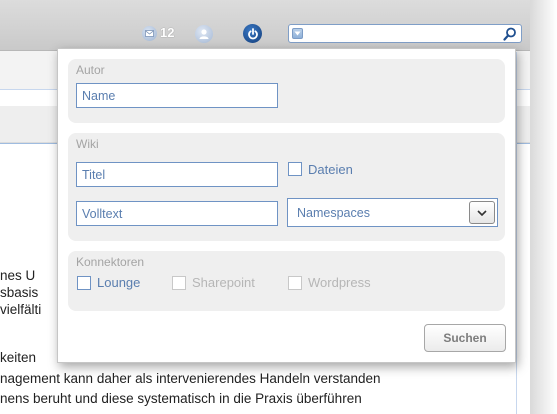  Describe the element at coordinates (204, 34) in the screenshot. I see `user-icon` at that location.